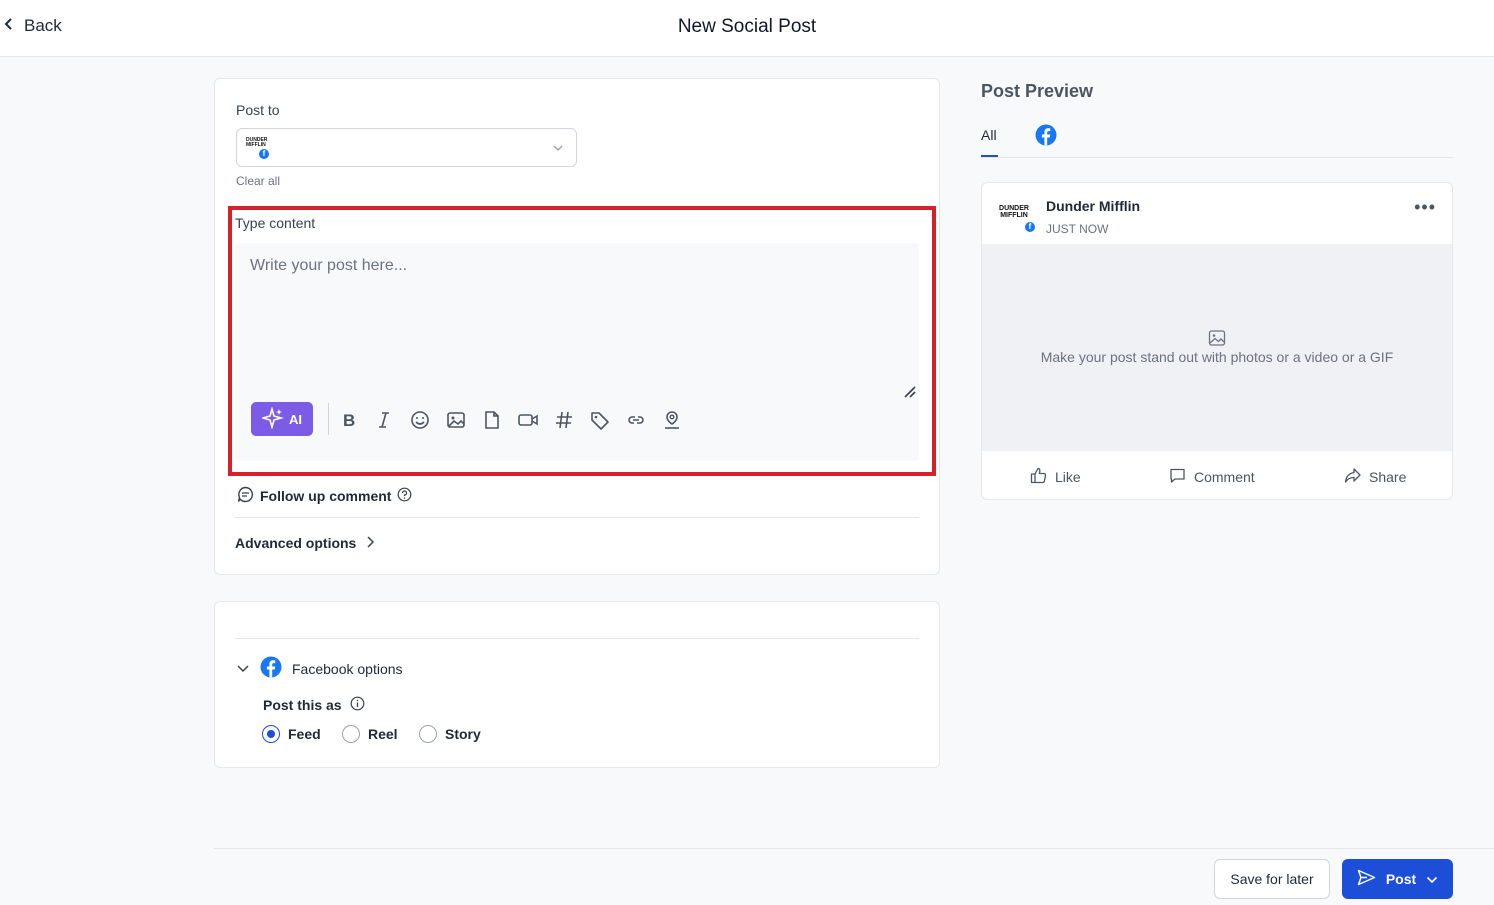 The height and width of the screenshot is (905, 1494). I want to click on tabs-divider, so click(1217, 157).